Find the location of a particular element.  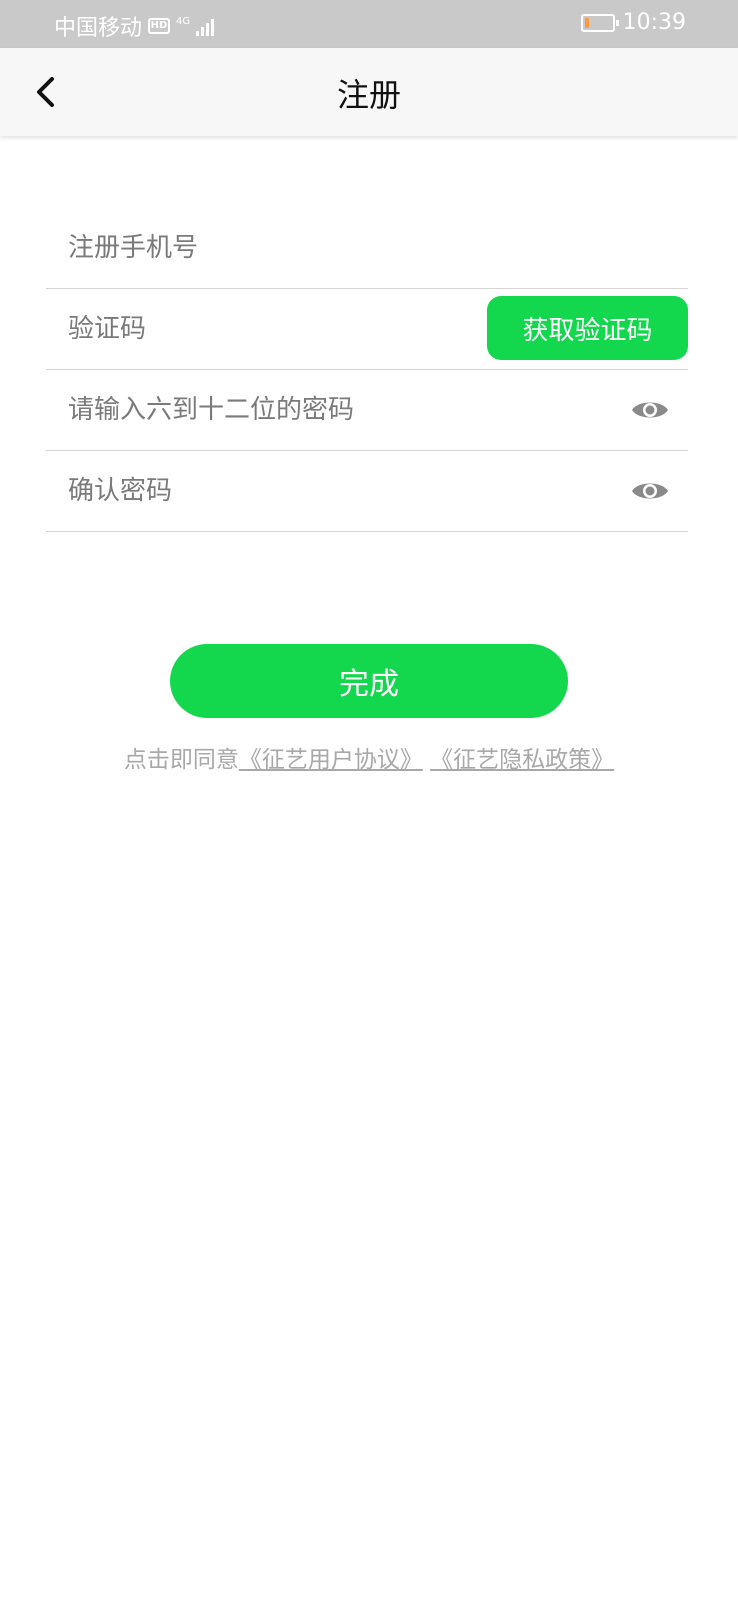

confirm-password-row is located at coordinates (367, 491).